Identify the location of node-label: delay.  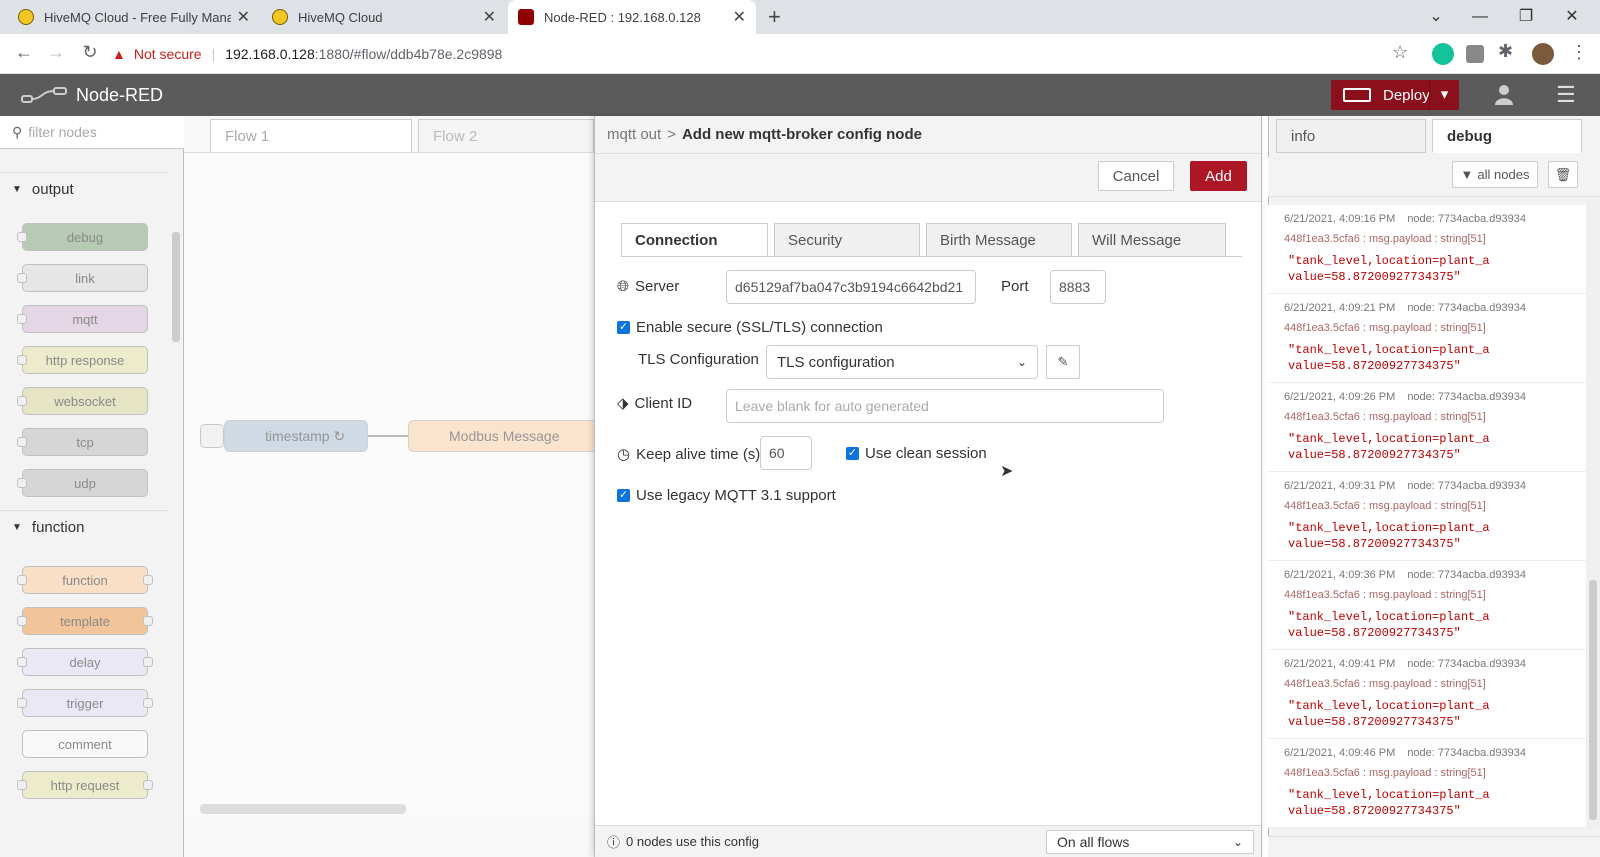
(85, 662).